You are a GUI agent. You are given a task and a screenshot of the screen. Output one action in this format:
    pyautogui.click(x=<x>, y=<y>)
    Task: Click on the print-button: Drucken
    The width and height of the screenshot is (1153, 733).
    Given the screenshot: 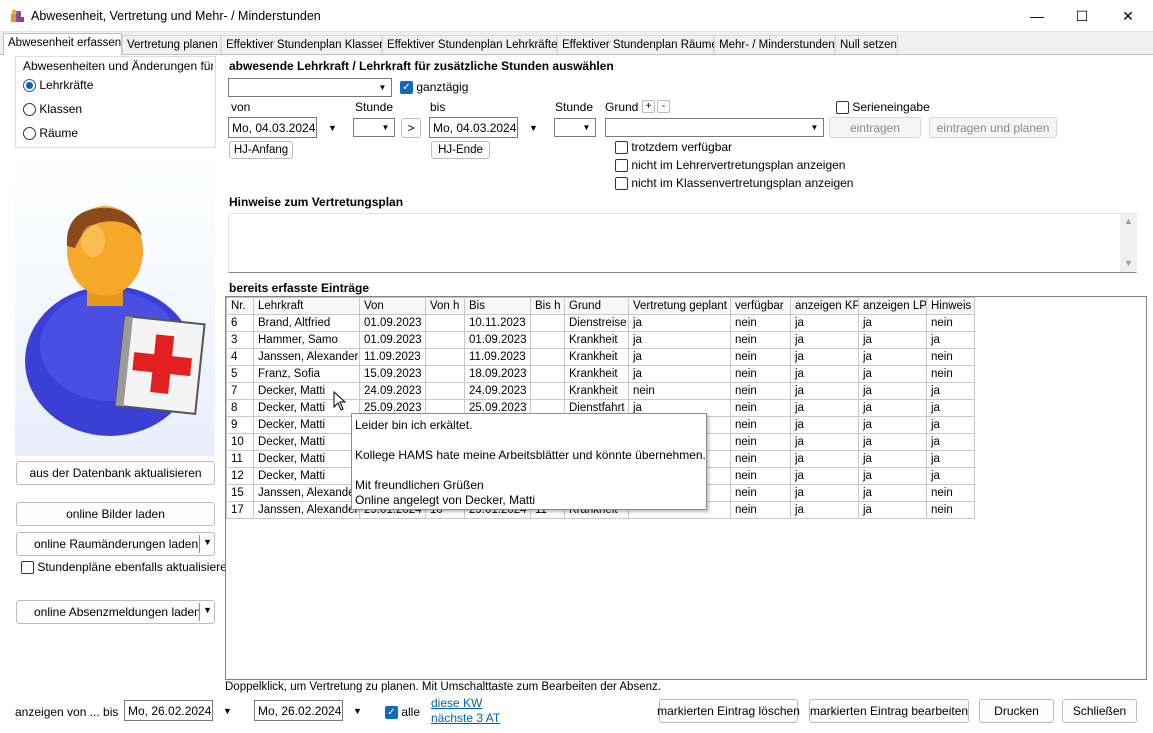 What is the action you would take?
    pyautogui.click(x=1016, y=711)
    